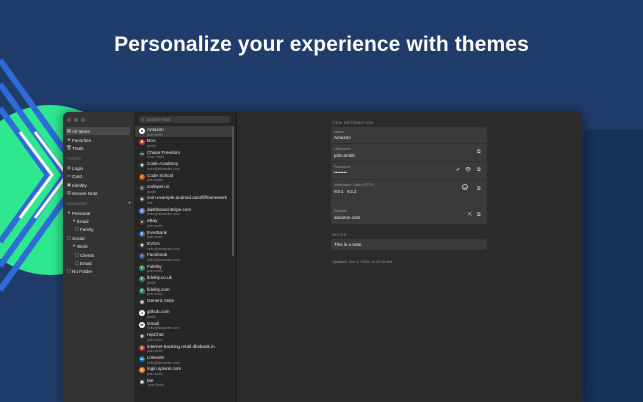 The image size is (643, 402). Describe the element at coordinates (98, 148) in the screenshot. I see `sidebar-item-trash: 🗑 Trash` at that location.